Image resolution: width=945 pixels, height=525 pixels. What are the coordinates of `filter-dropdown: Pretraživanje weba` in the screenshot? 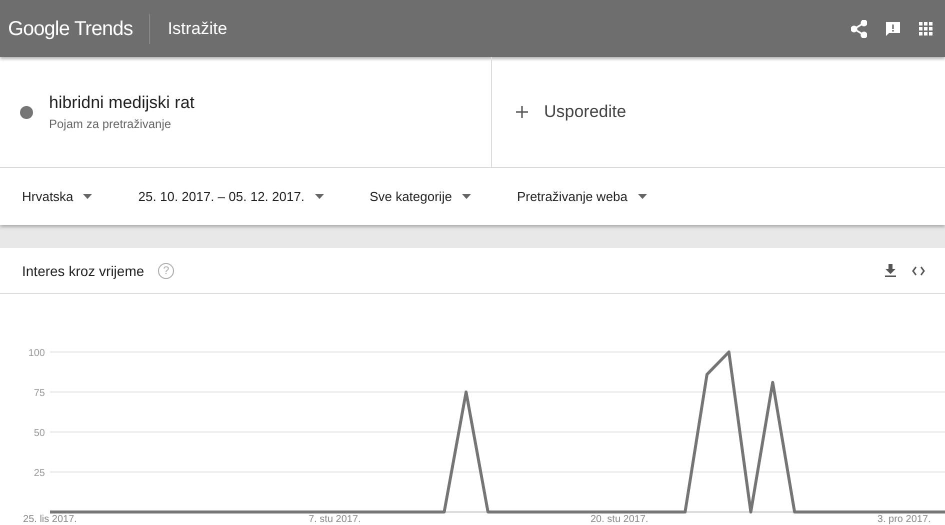 It's located at (581, 196).